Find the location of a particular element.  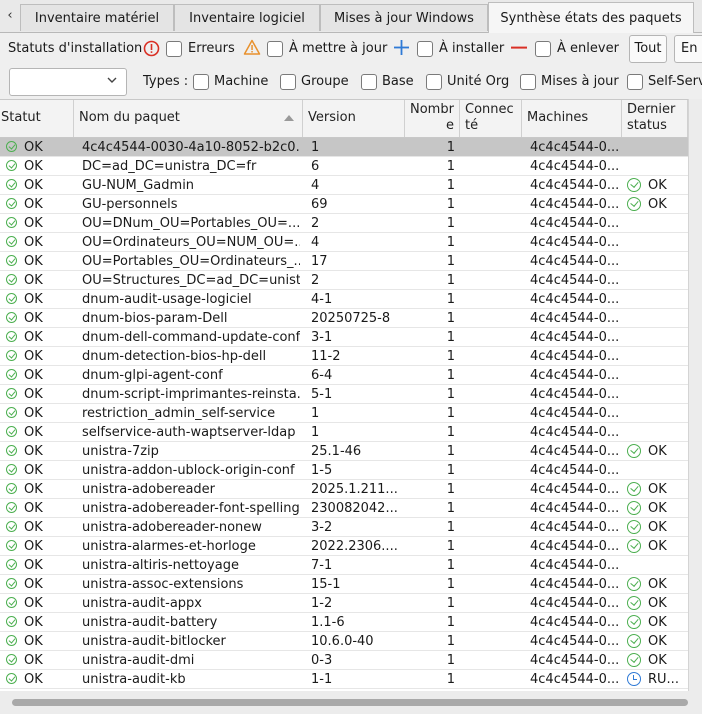

cut-off-button: En a is located at coordinates (688, 49).